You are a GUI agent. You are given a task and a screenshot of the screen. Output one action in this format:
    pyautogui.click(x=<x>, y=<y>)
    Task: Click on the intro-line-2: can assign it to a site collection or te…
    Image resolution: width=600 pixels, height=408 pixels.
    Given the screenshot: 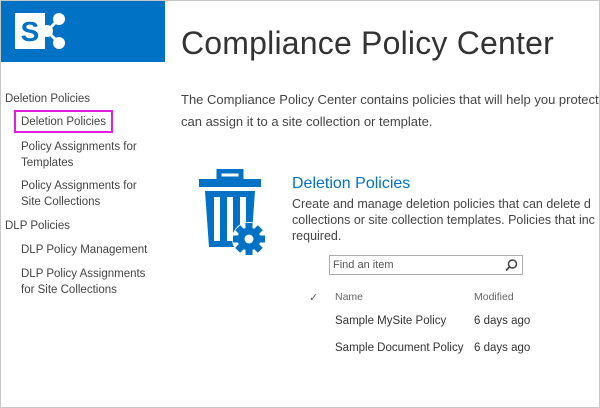 What is the action you would take?
    pyautogui.click(x=307, y=121)
    